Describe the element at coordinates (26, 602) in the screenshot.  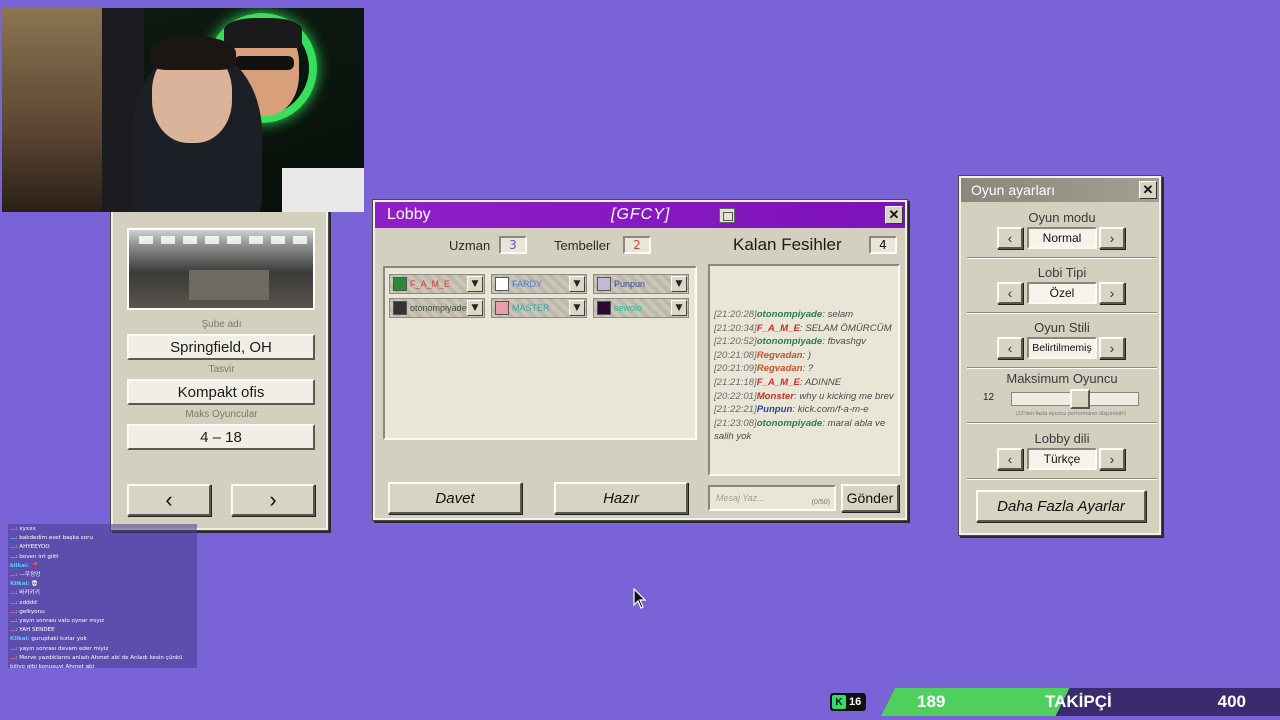
I see `stream-chat-message: : xdddd` at that location.